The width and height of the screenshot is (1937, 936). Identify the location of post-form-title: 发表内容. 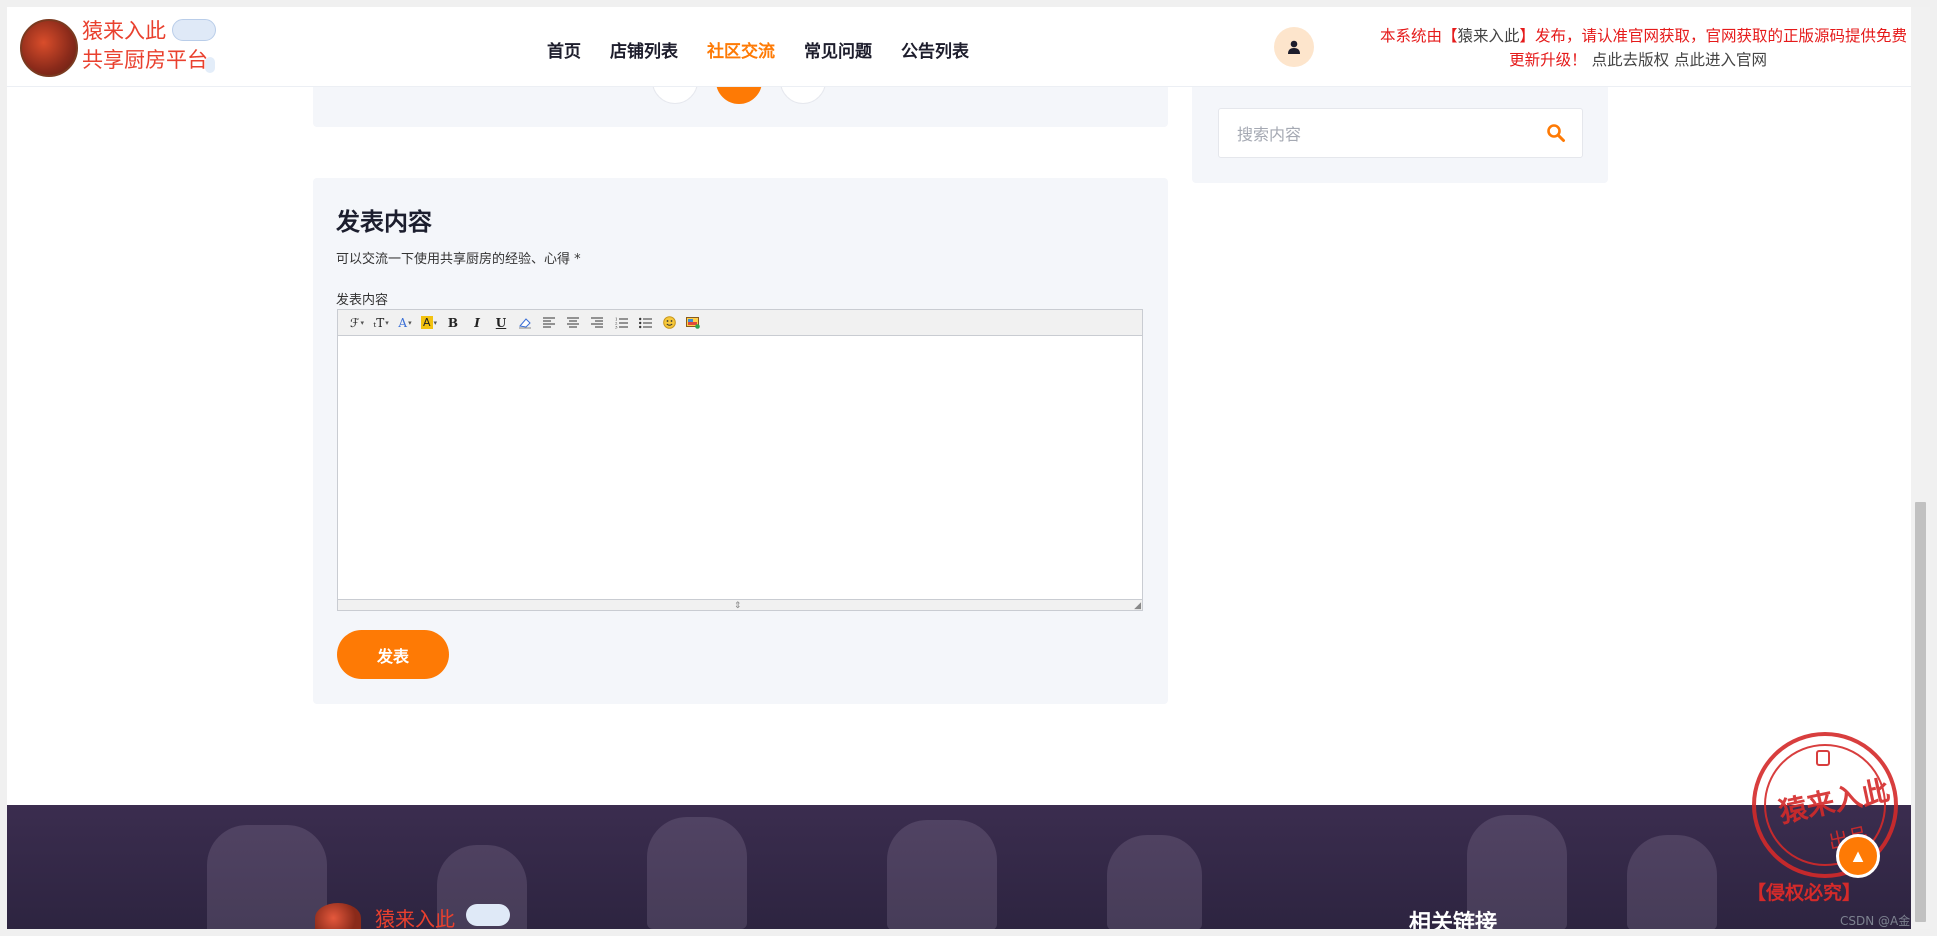
(384, 222).